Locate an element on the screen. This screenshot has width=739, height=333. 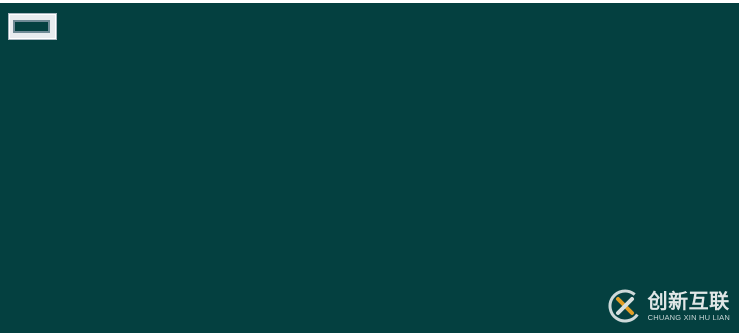
watermark: 创新互联 CHUANG XIN HU LIAN is located at coordinates (669, 306).